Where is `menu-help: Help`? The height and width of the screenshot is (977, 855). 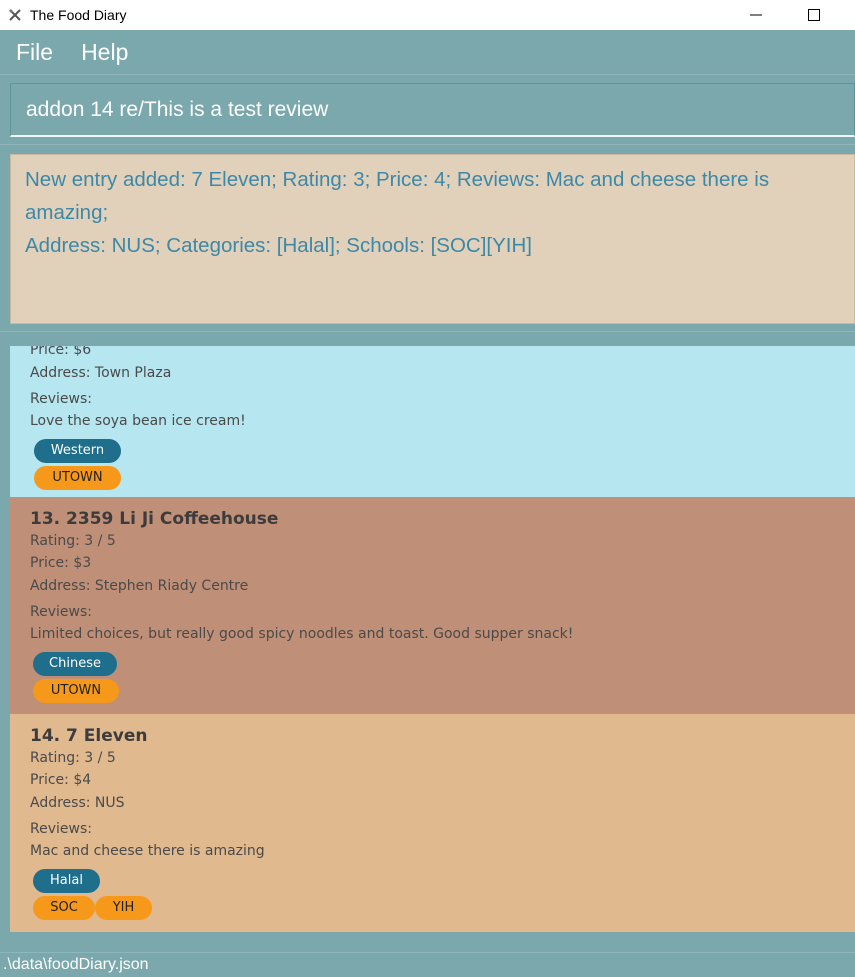 menu-help: Help is located at coordinates (100, 52).